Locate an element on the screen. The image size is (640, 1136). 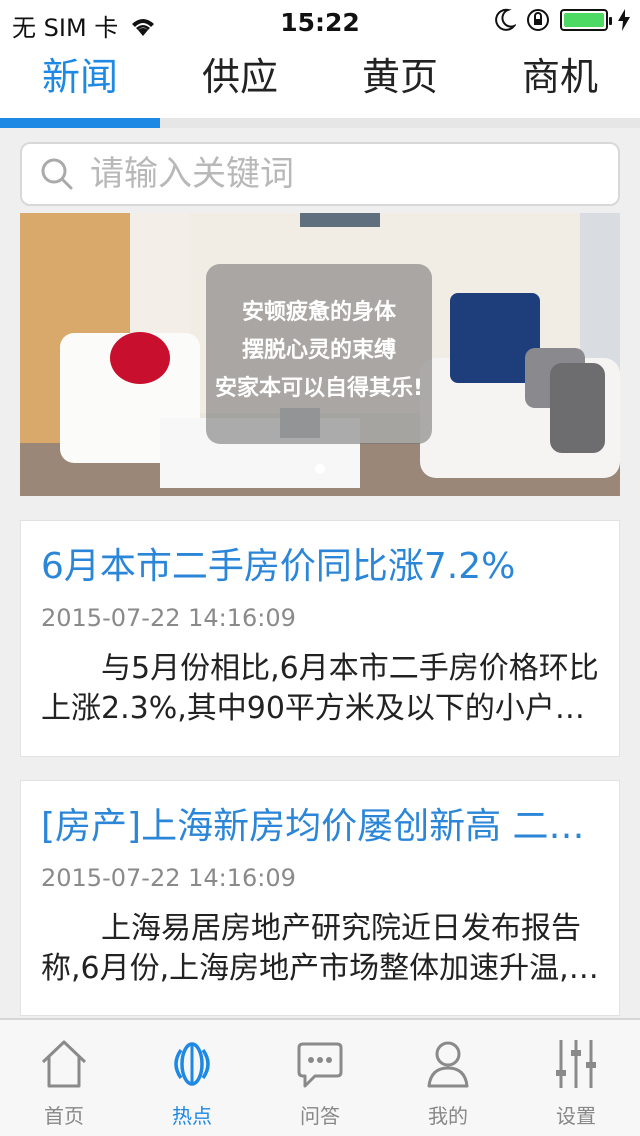
search-bar is located at coordinates (320, 174).